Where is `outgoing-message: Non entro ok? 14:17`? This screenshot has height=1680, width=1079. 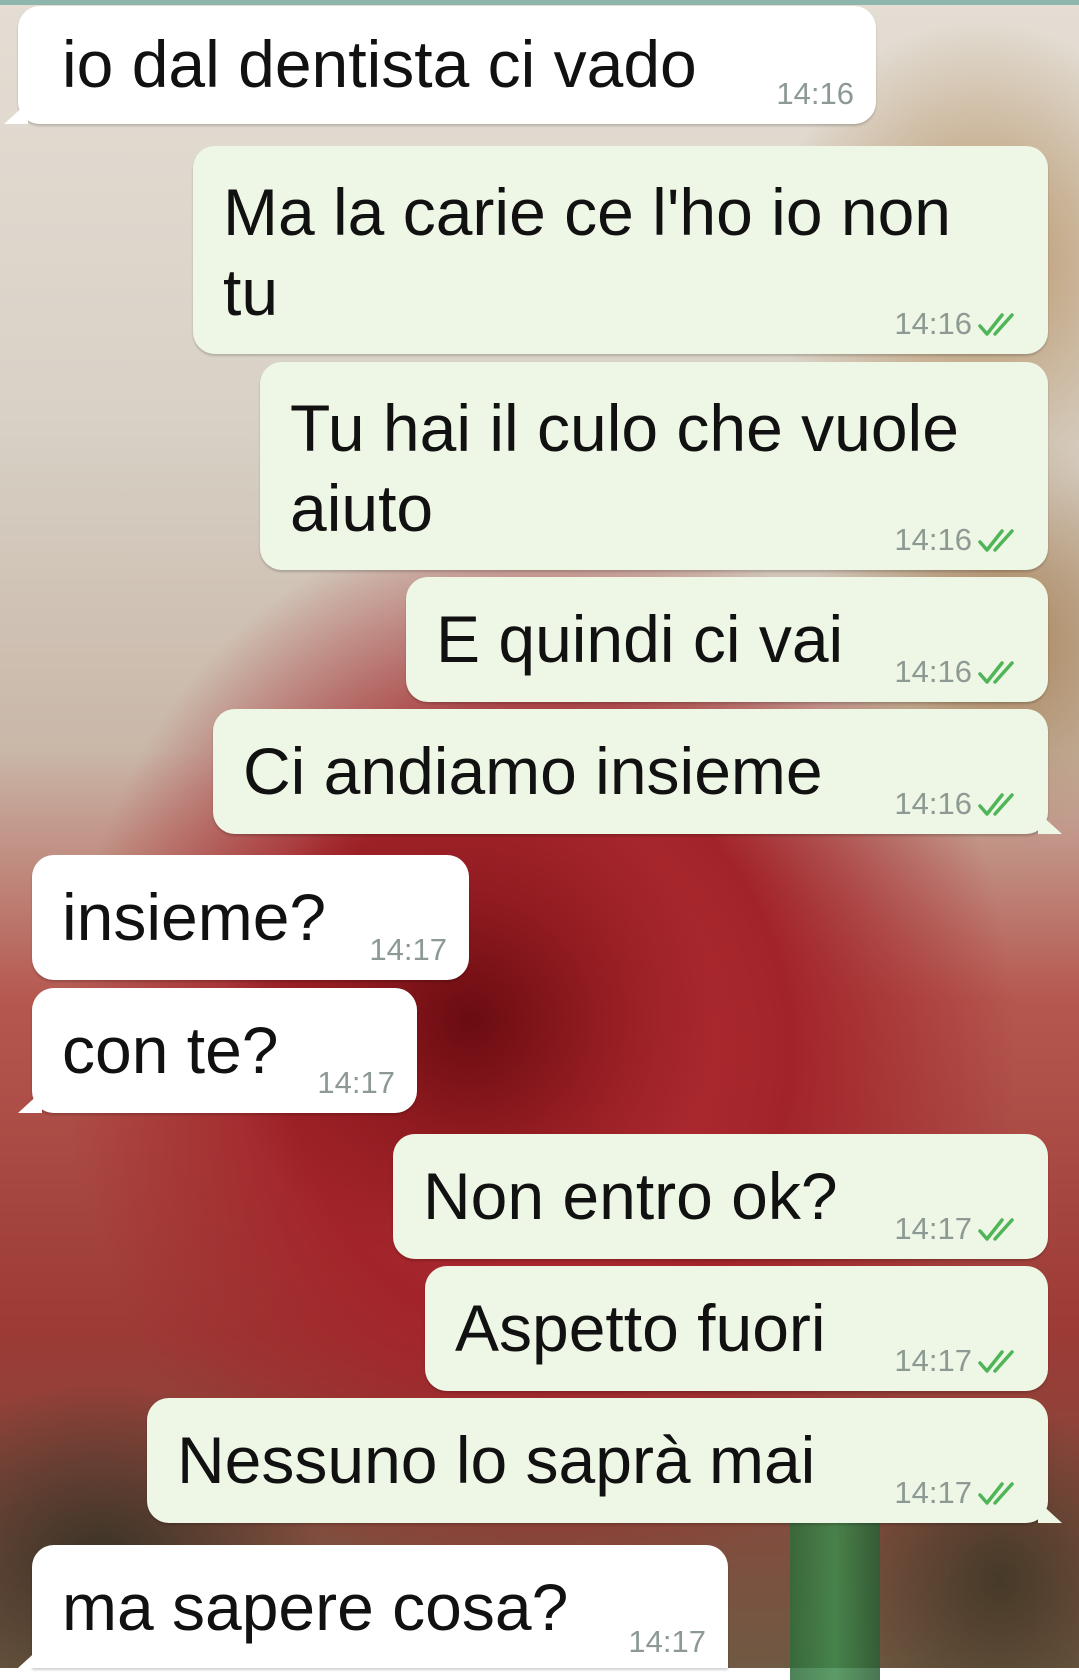 outgoing-message: Non entro ok? 14:17 is located at coordinates (720, 1196).